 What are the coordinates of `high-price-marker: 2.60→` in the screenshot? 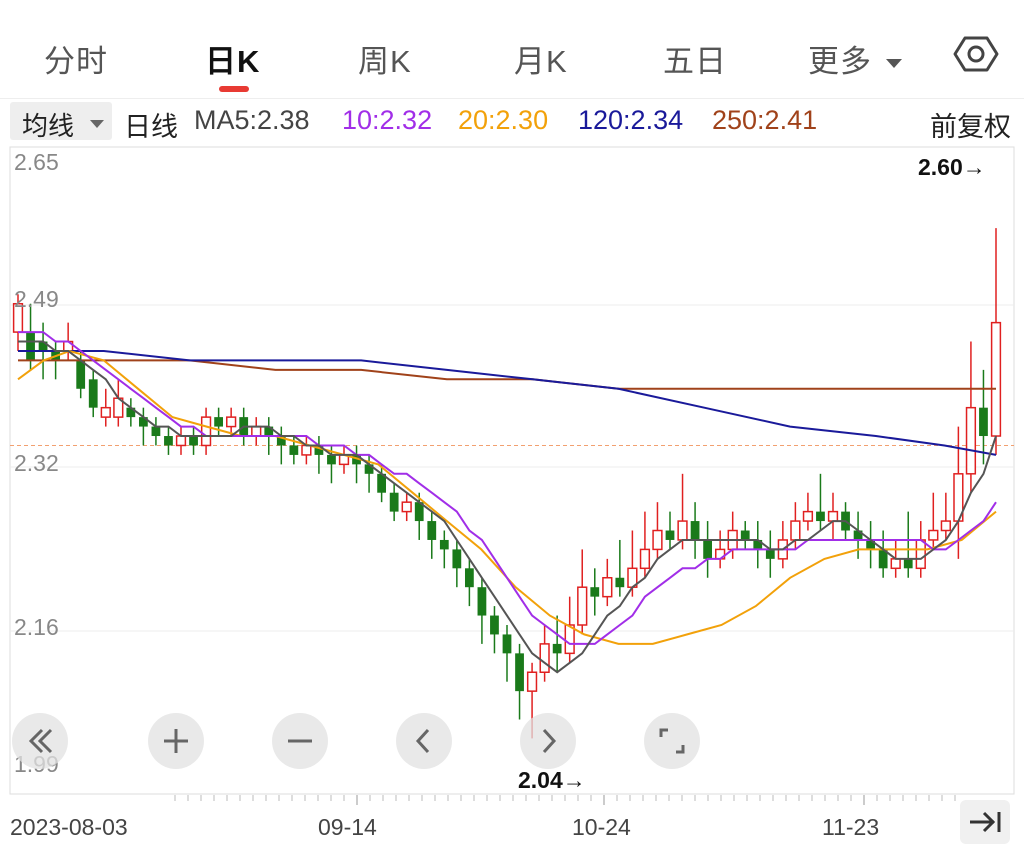 It's located at (952, 167).